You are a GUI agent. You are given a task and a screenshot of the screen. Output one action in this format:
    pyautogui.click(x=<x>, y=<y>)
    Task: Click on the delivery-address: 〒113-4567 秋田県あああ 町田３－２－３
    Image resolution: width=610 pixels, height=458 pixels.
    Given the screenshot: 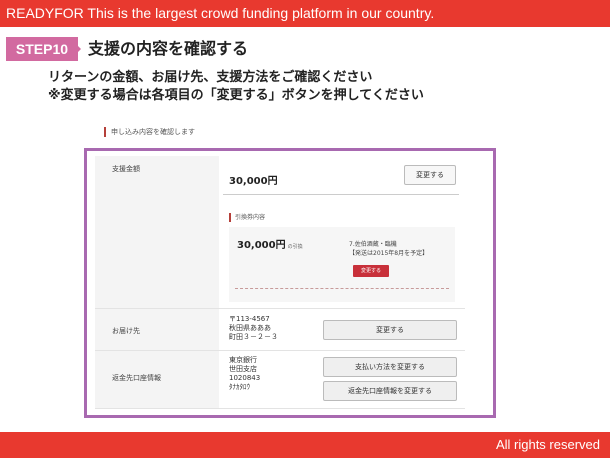 What is the action you would take?
    pyautogui.click(x=253, y=328)
    